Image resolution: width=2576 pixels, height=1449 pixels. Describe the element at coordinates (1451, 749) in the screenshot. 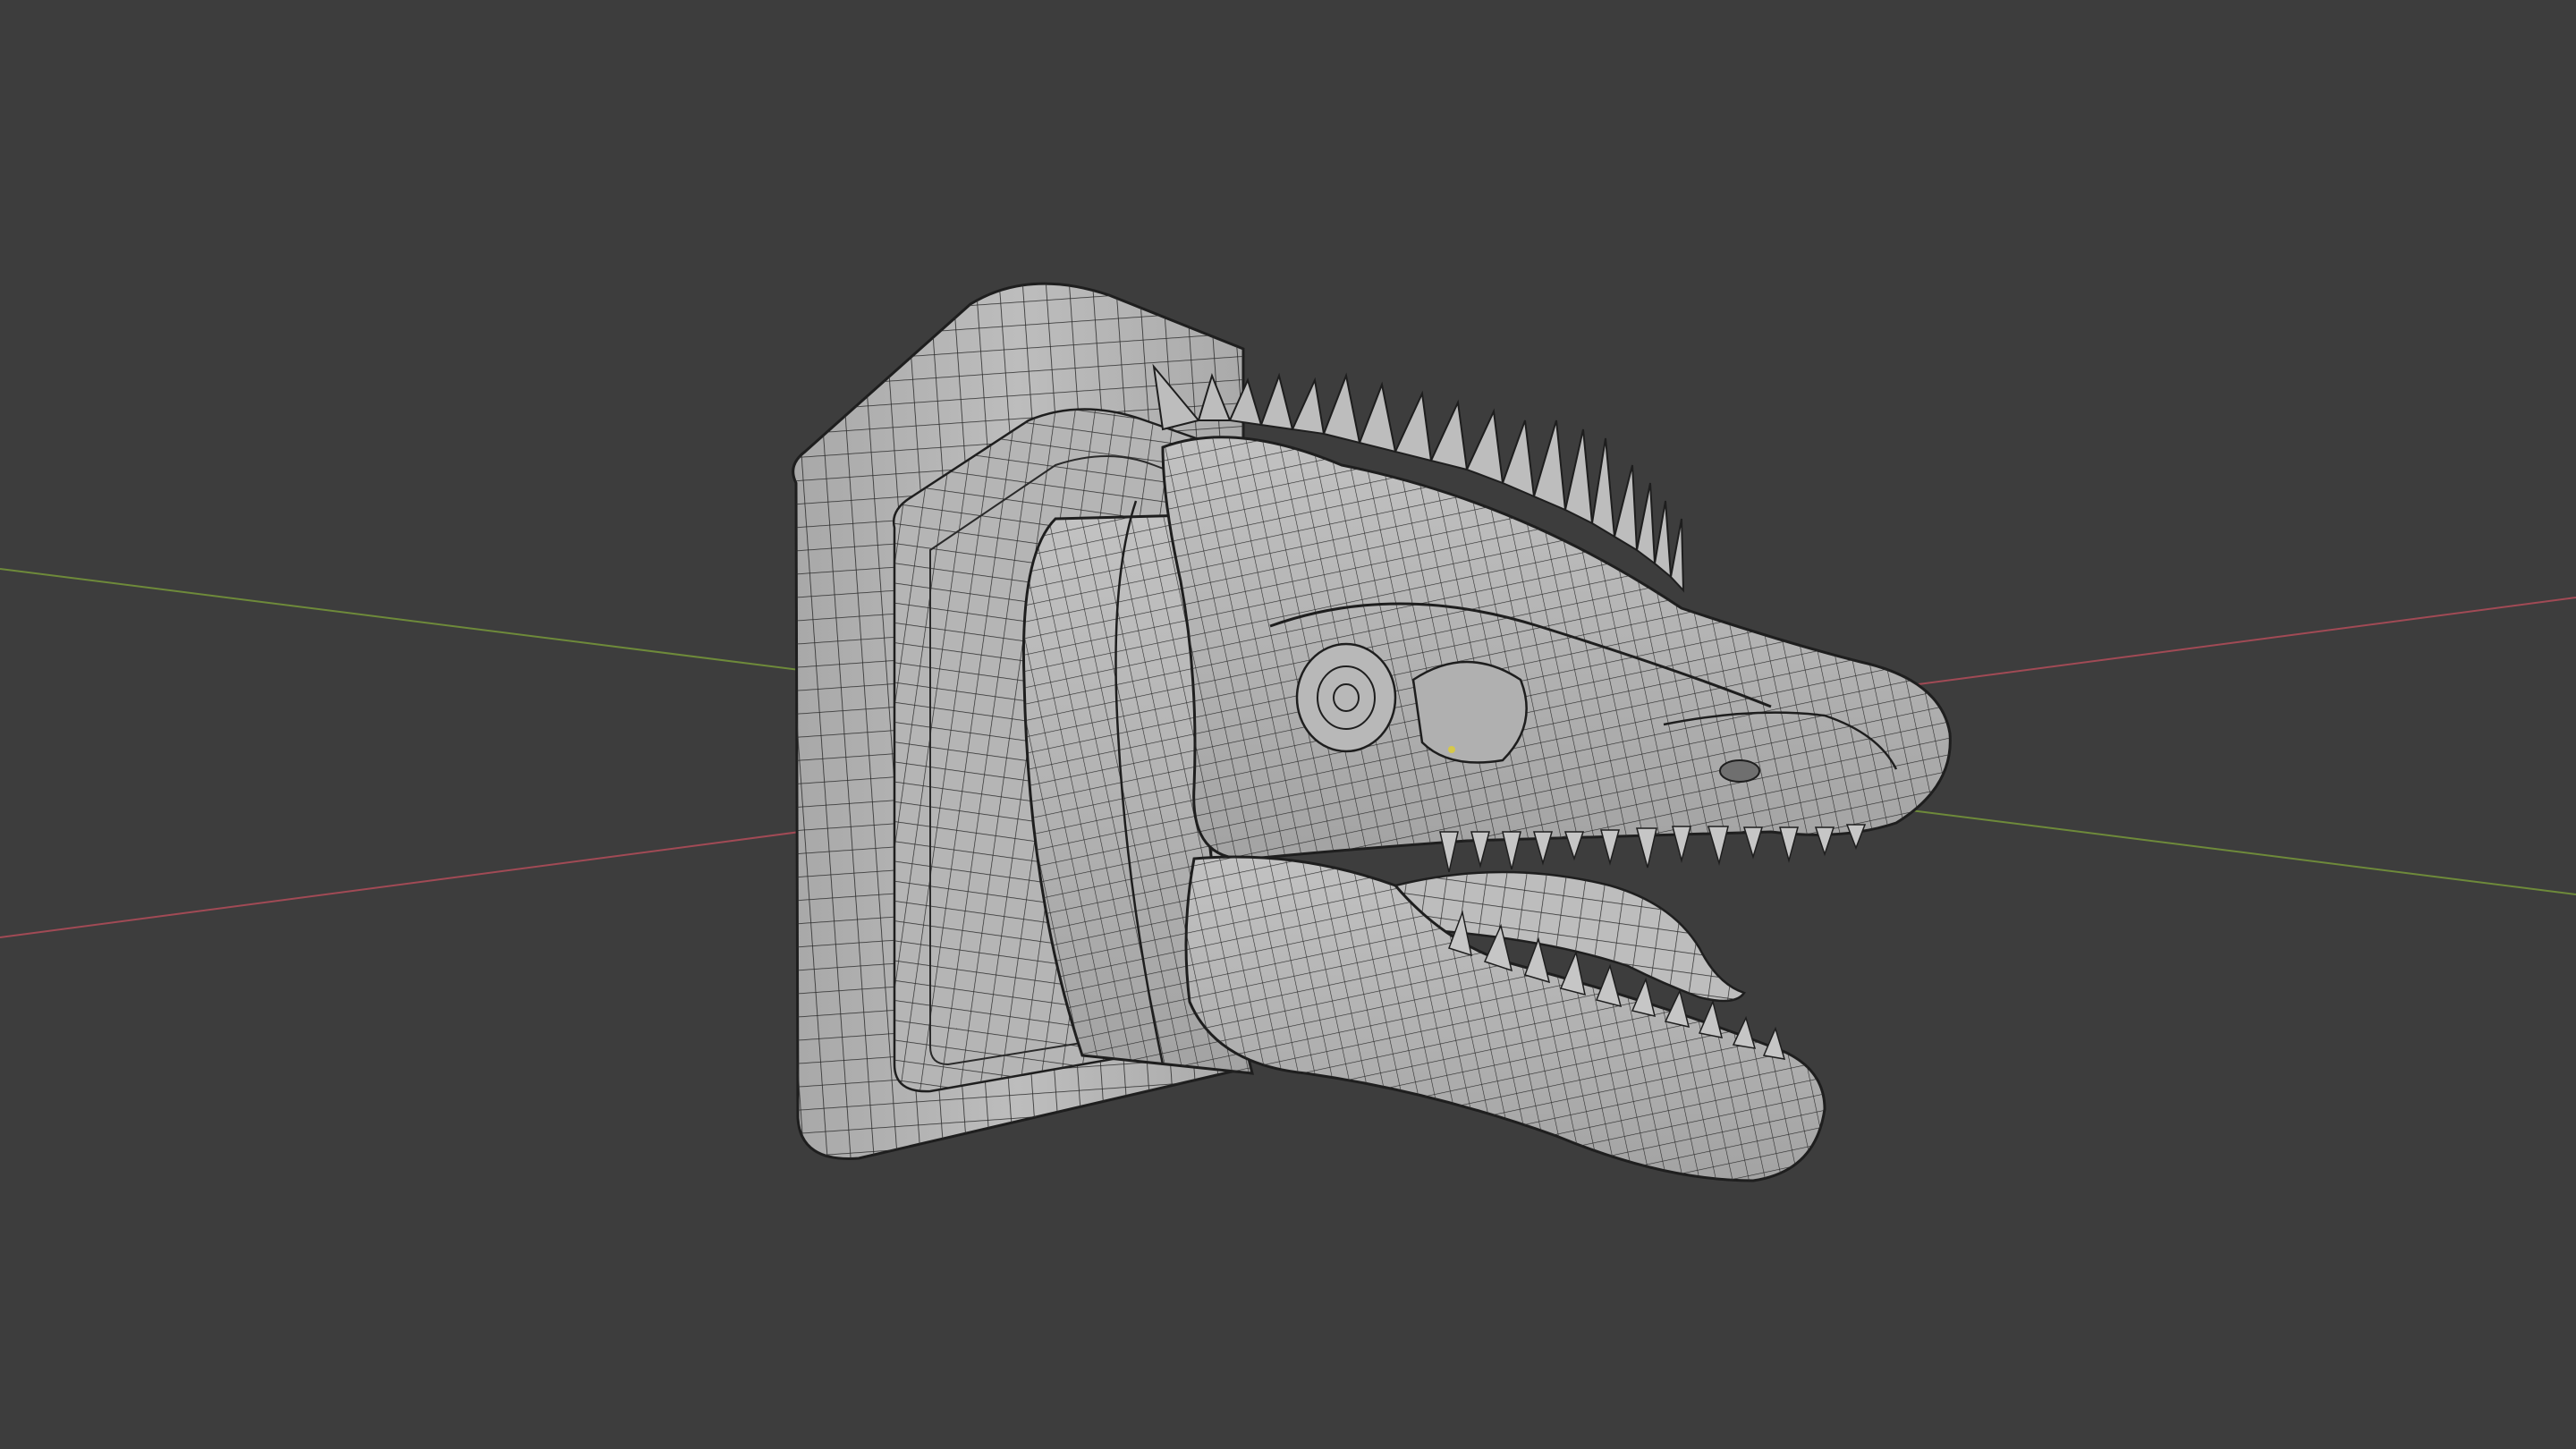

I see `object-origin` at that location.